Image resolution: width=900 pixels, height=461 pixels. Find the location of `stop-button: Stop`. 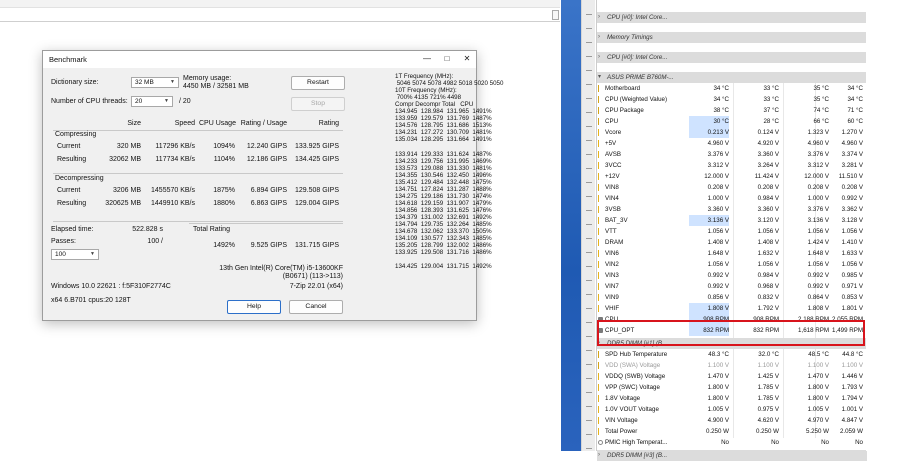

stop-button: Stop is located at coordinates (318, 104).